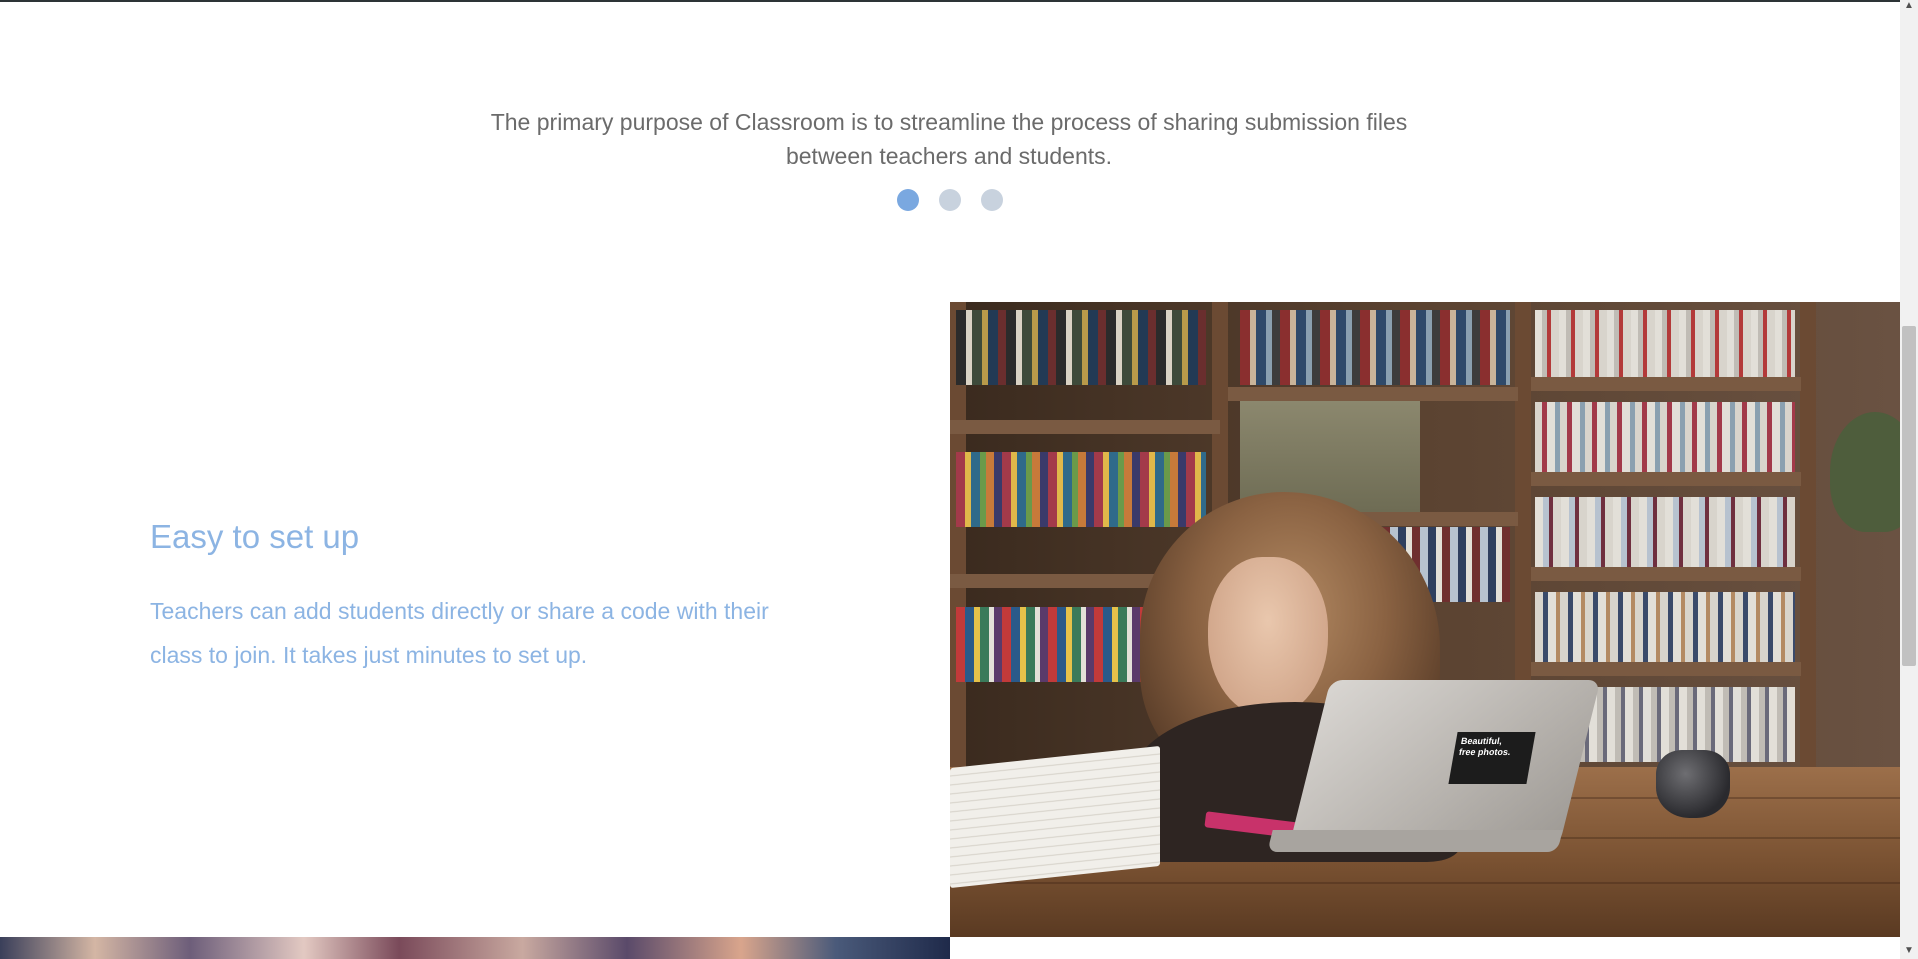  Describe the element at coordinates (255, 536) in the screenshot. I see `feature-title: Easy to set up` at that location.